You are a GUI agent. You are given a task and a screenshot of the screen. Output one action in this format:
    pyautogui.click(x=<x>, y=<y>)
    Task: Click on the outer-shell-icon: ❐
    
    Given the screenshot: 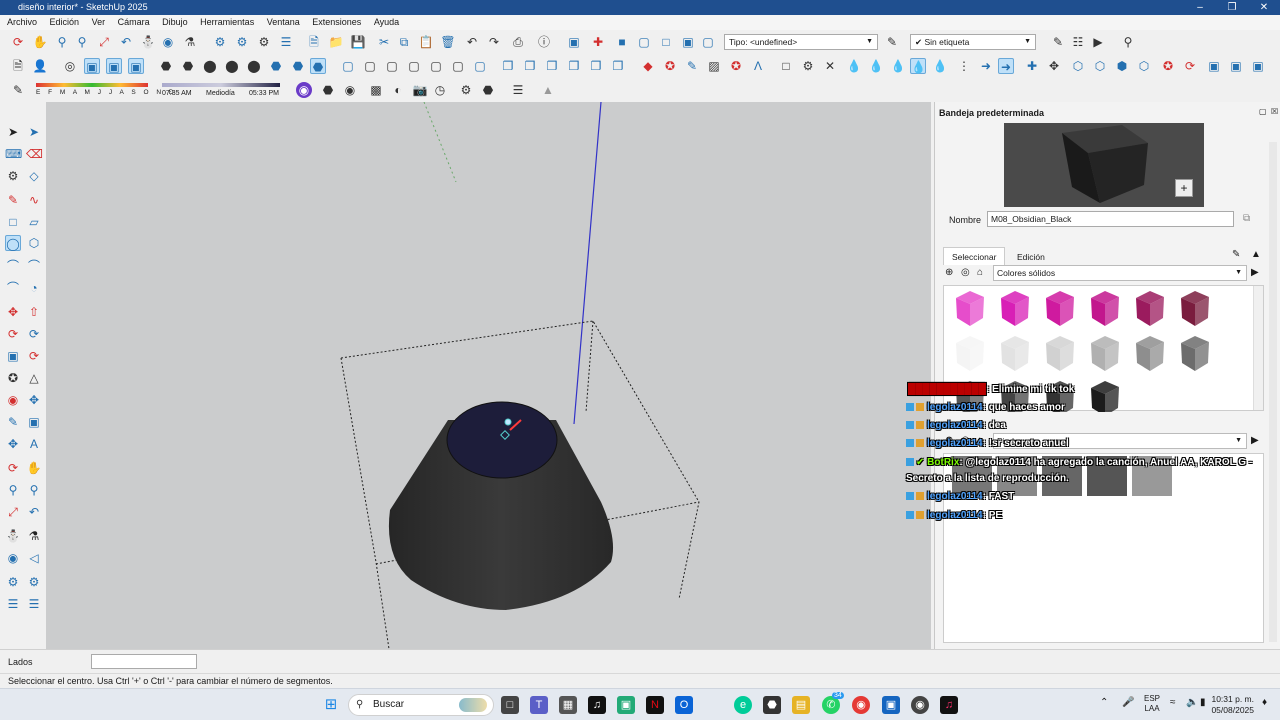 What is the action you would take?
    pyautogui.click(x=508, y=66)
    